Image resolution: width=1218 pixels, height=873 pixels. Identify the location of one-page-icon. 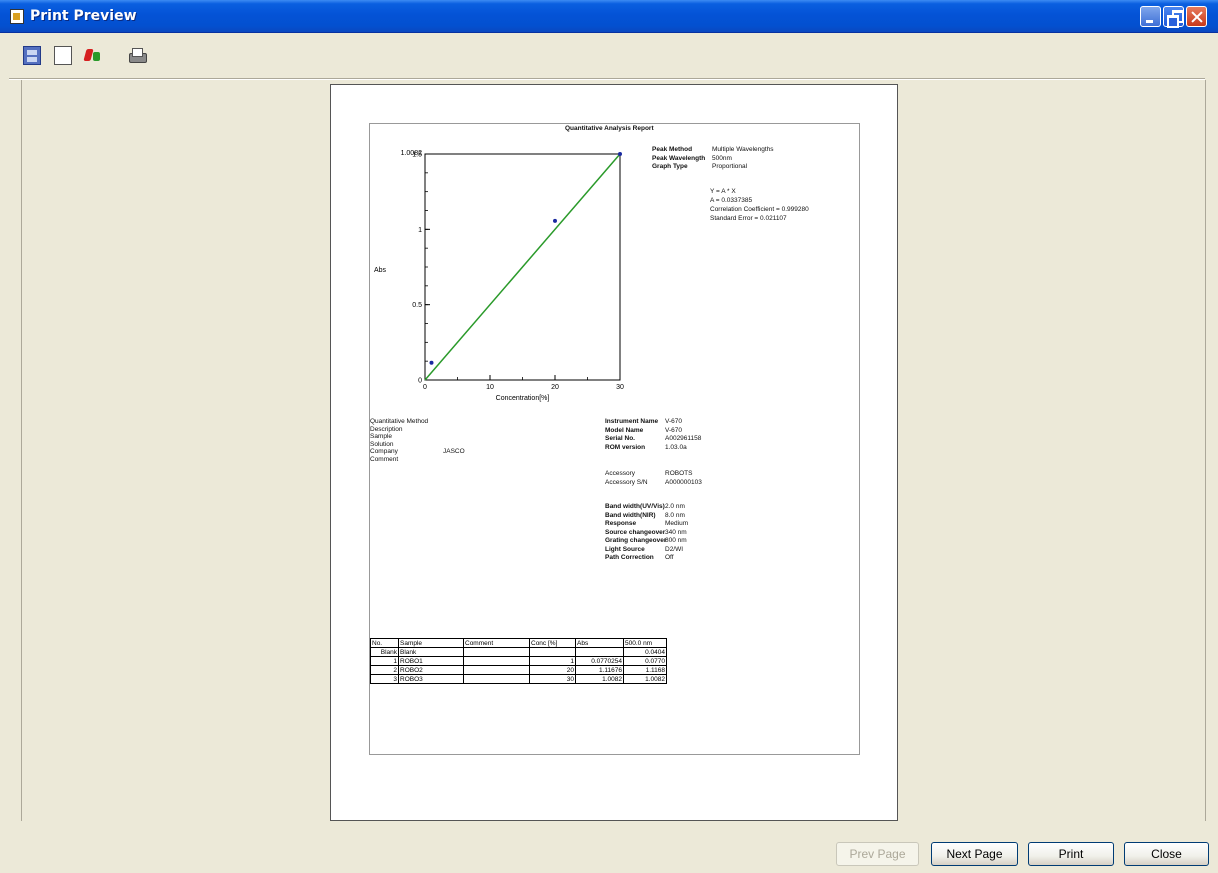
(63, 55).